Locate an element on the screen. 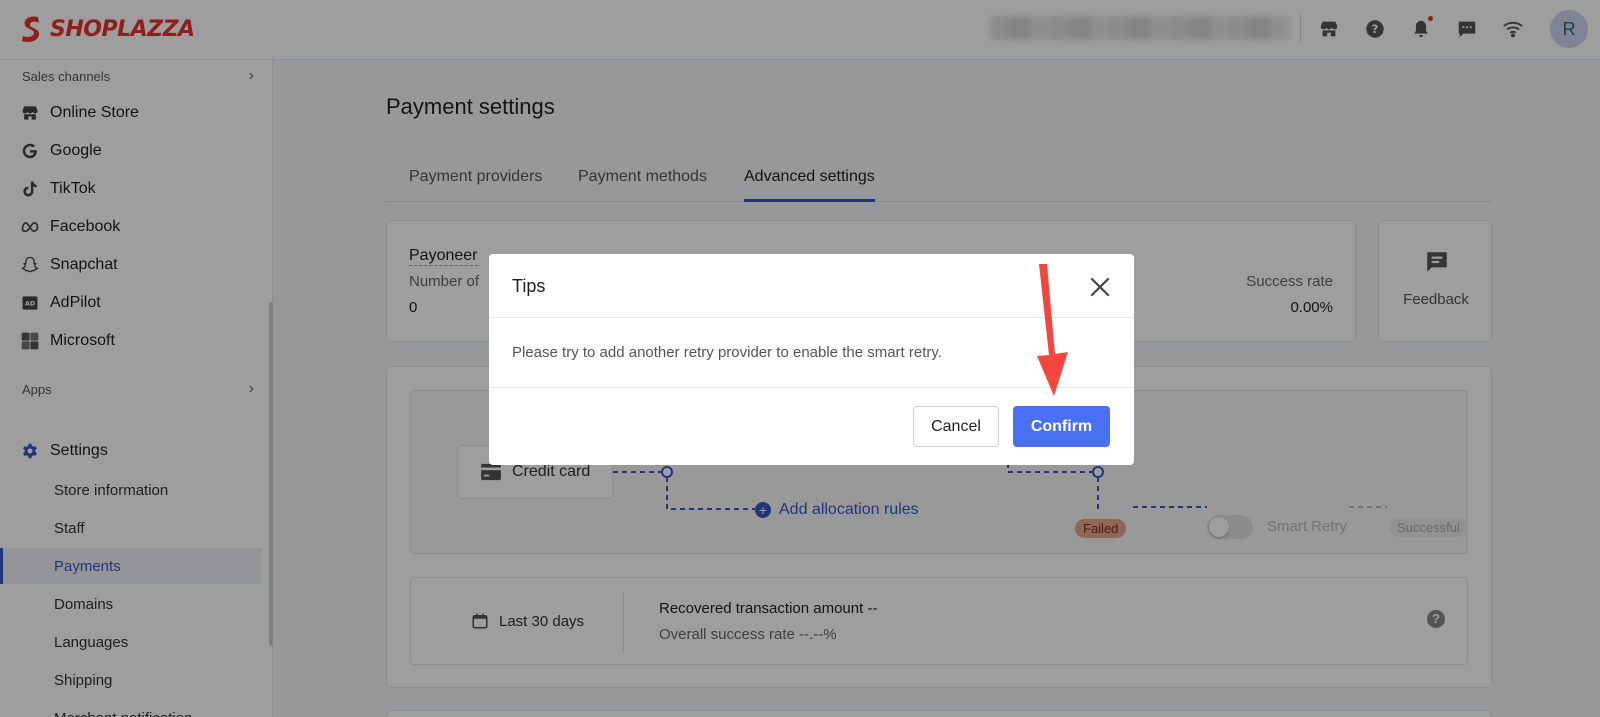  cancel-button: Cancel is located at coordinates (956, 426).